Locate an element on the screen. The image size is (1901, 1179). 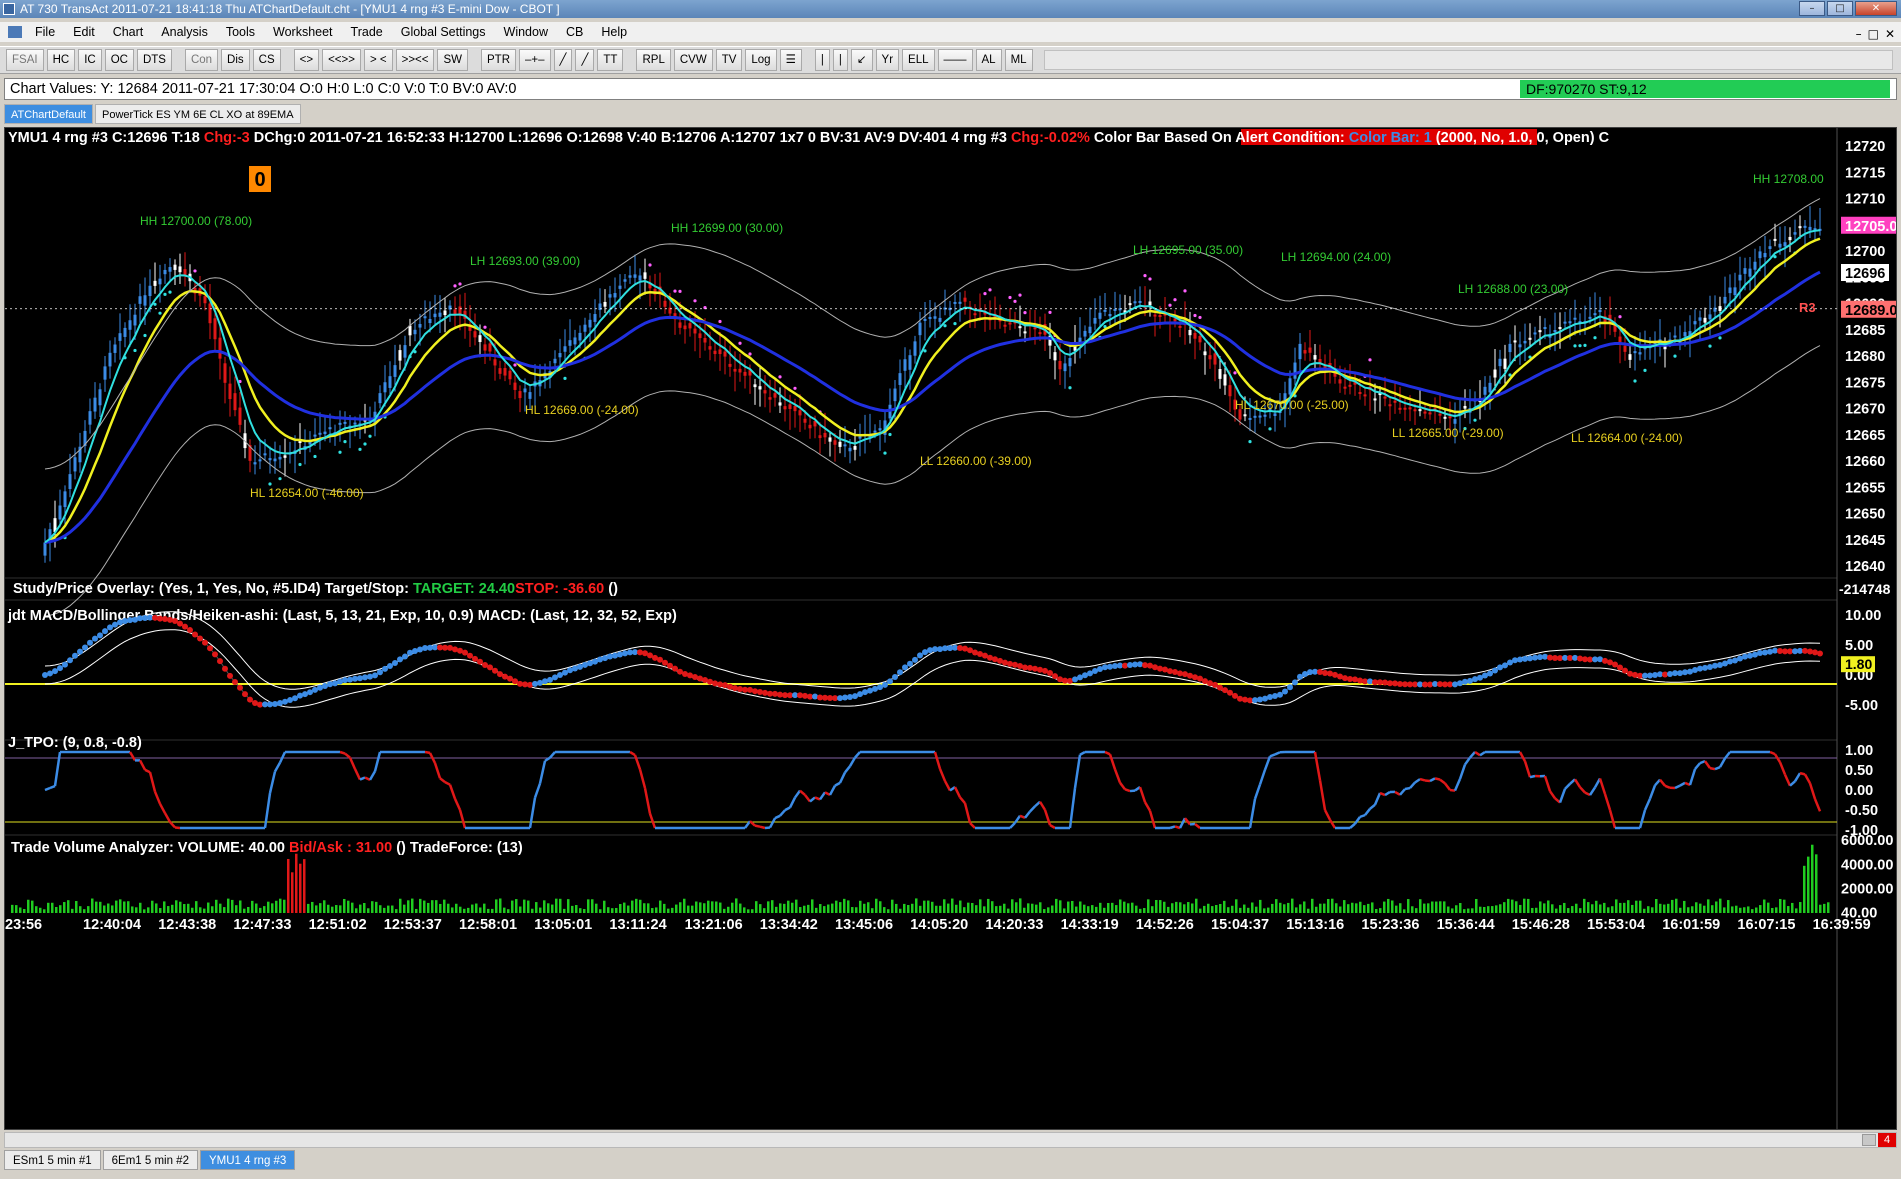
price-tag-level: 12689.0 is located at coordinates (1871, 311).